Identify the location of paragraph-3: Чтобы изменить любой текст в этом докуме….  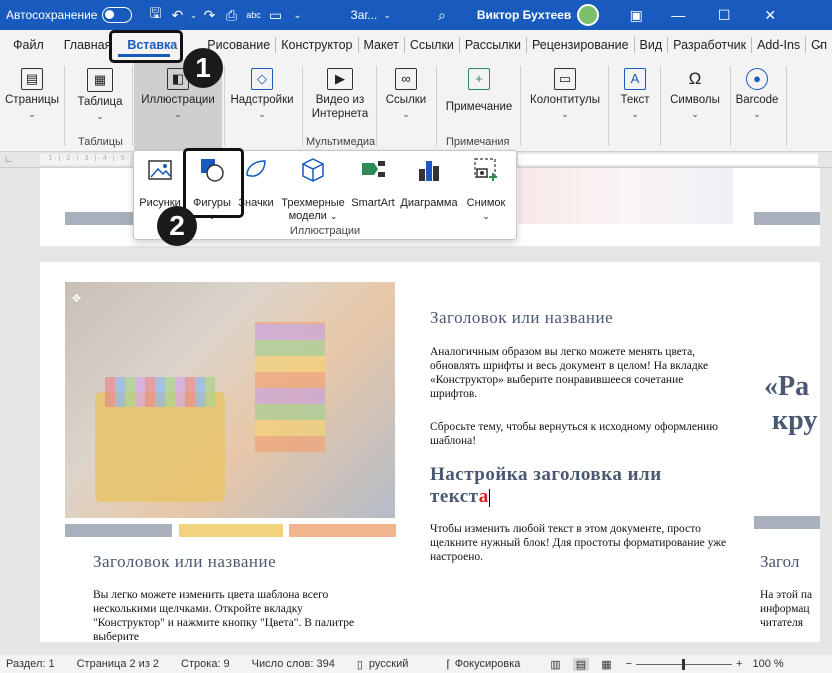
(580, 543).